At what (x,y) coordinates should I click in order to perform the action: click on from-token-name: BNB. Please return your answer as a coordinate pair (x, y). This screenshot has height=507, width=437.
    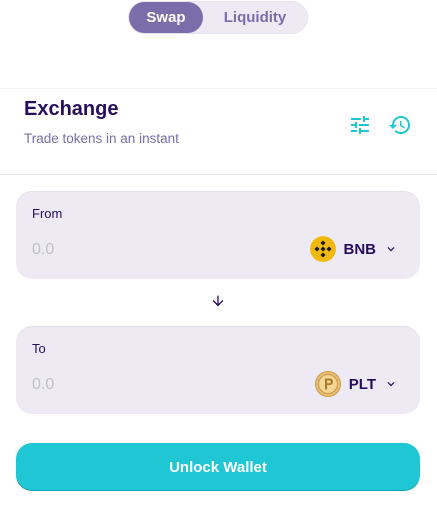
    Looking at the image, I should click on (360, 249).